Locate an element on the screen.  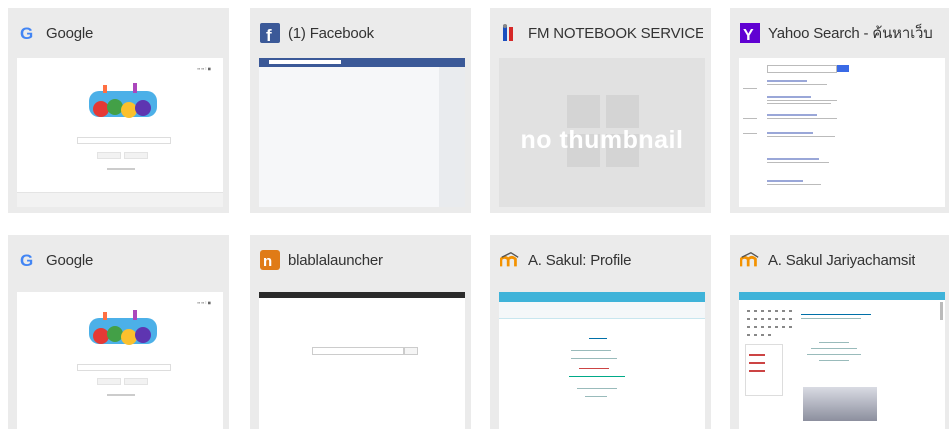
tile-blablalauncher: n blablalauncher is located at coordinates (360, 332).